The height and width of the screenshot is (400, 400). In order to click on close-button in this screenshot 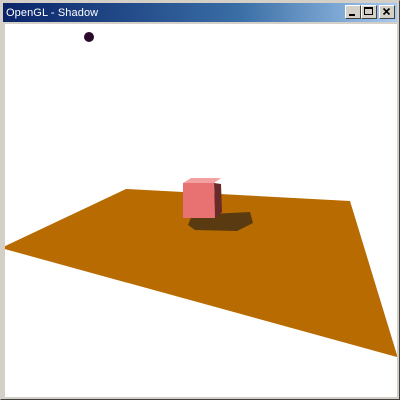, I will do `click(387, 12)`.